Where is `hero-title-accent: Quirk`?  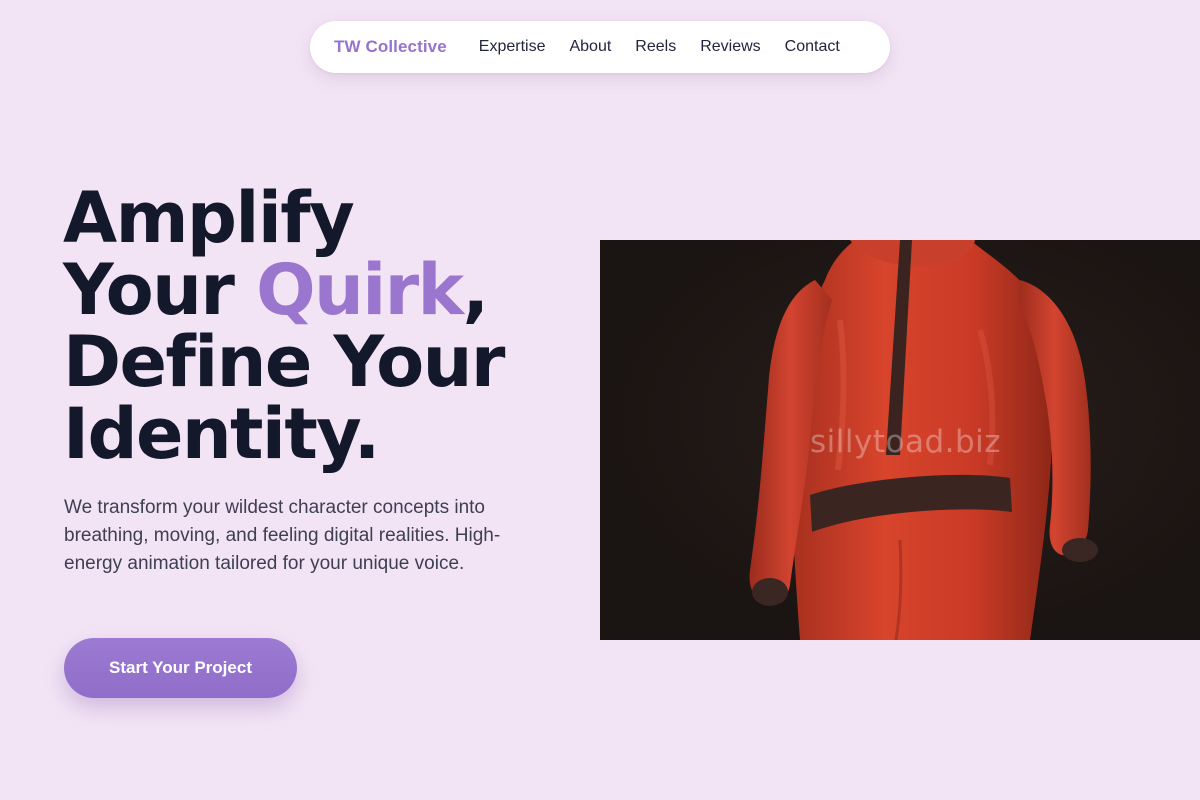 hero-title-accent: Quirk is located at coordinates (360, 290).